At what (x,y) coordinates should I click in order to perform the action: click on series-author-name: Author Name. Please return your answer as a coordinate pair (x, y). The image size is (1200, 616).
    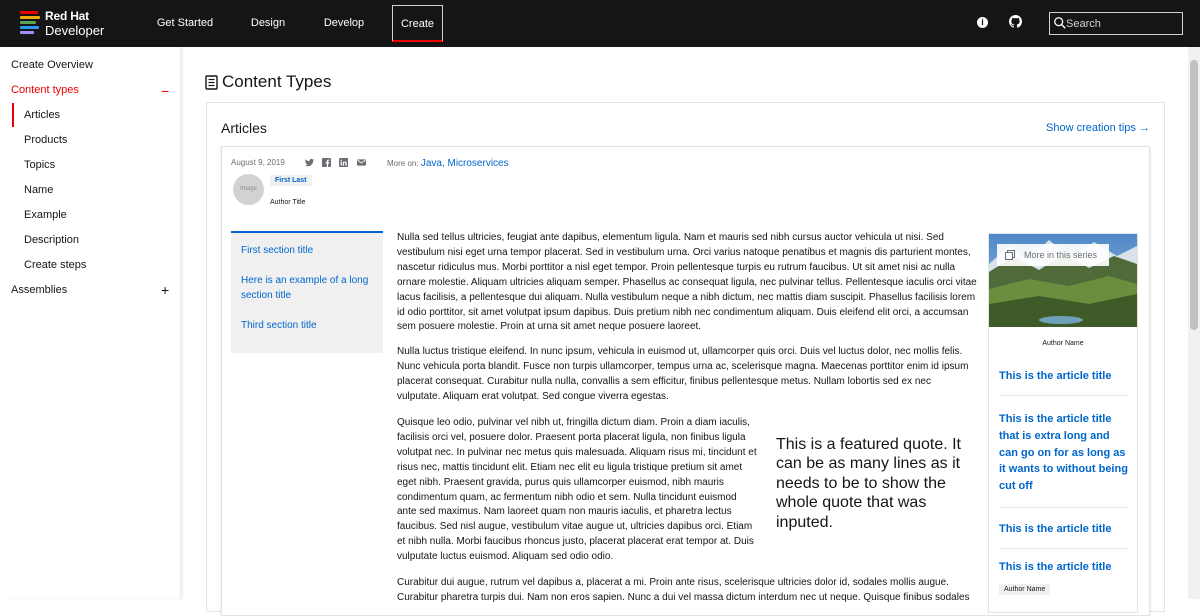
    Looking at the image, I should click on (1063, 343).